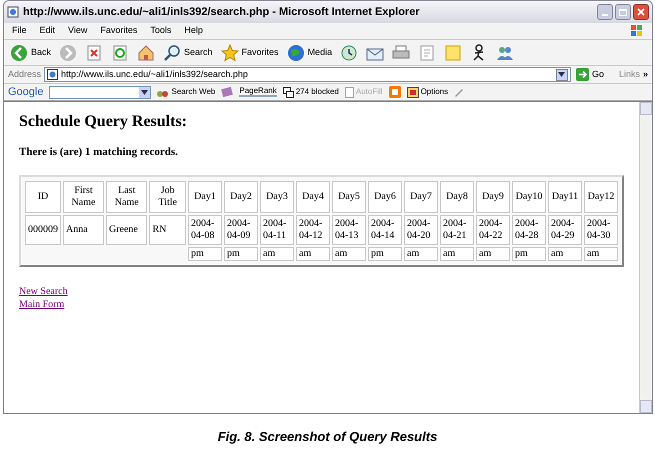 This screenshot has height=449, width=655. What do you see at coordinates (309, 53) in the screenshot?
I see `toolbar-button: Media` at bounding box center [309, 53].